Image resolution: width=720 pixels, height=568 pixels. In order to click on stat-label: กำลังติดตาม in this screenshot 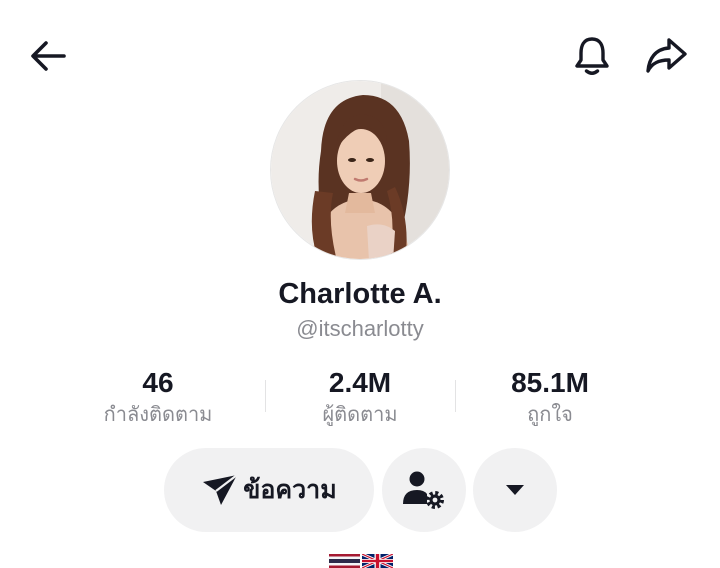, I will do `click(158, 415)`.